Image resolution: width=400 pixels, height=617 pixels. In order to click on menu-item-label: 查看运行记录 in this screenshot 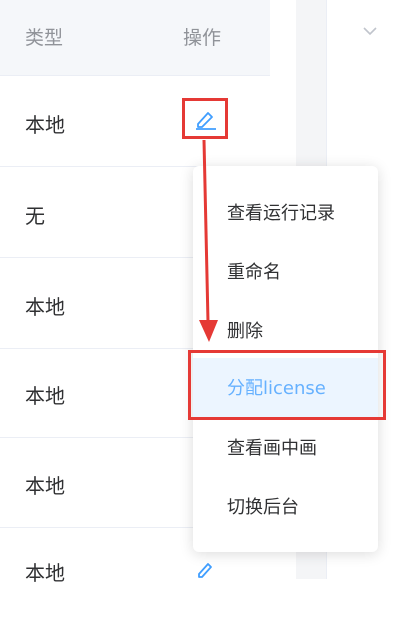, I will do `click(281, 213)`.